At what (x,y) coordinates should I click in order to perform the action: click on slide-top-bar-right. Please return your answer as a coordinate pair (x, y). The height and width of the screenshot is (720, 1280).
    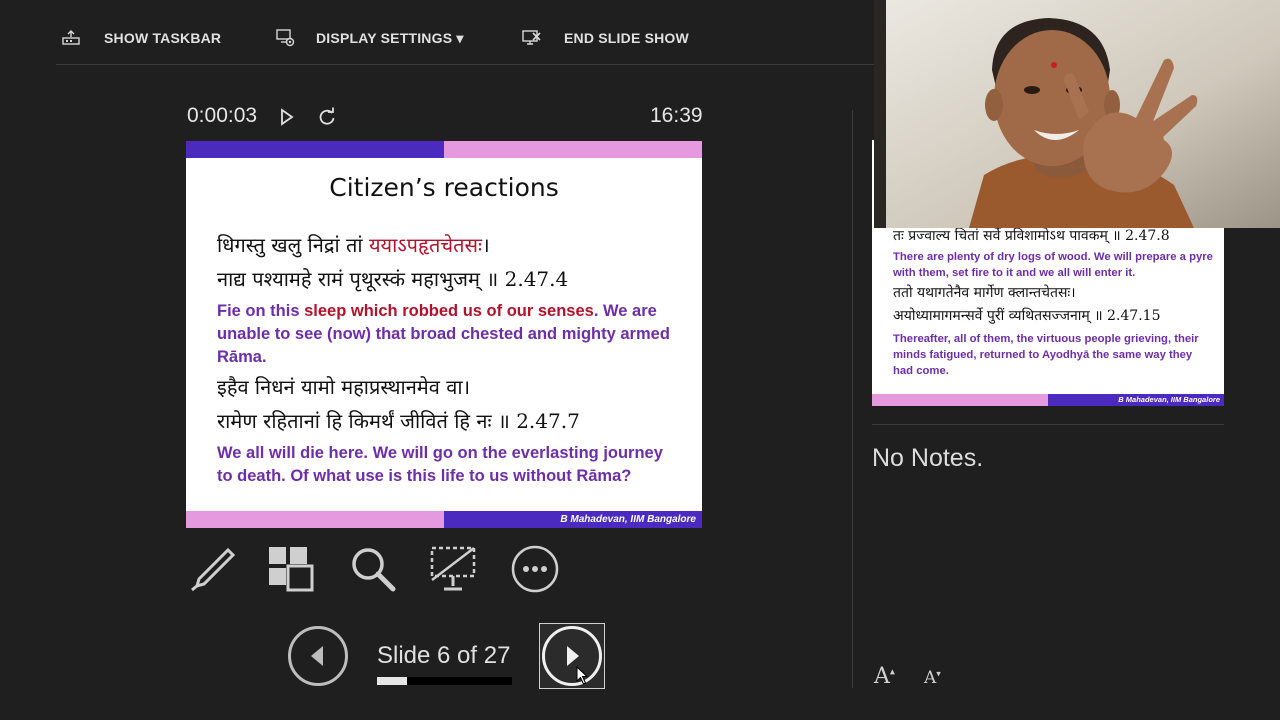
    Looking at the image, I should click on (573, 149).